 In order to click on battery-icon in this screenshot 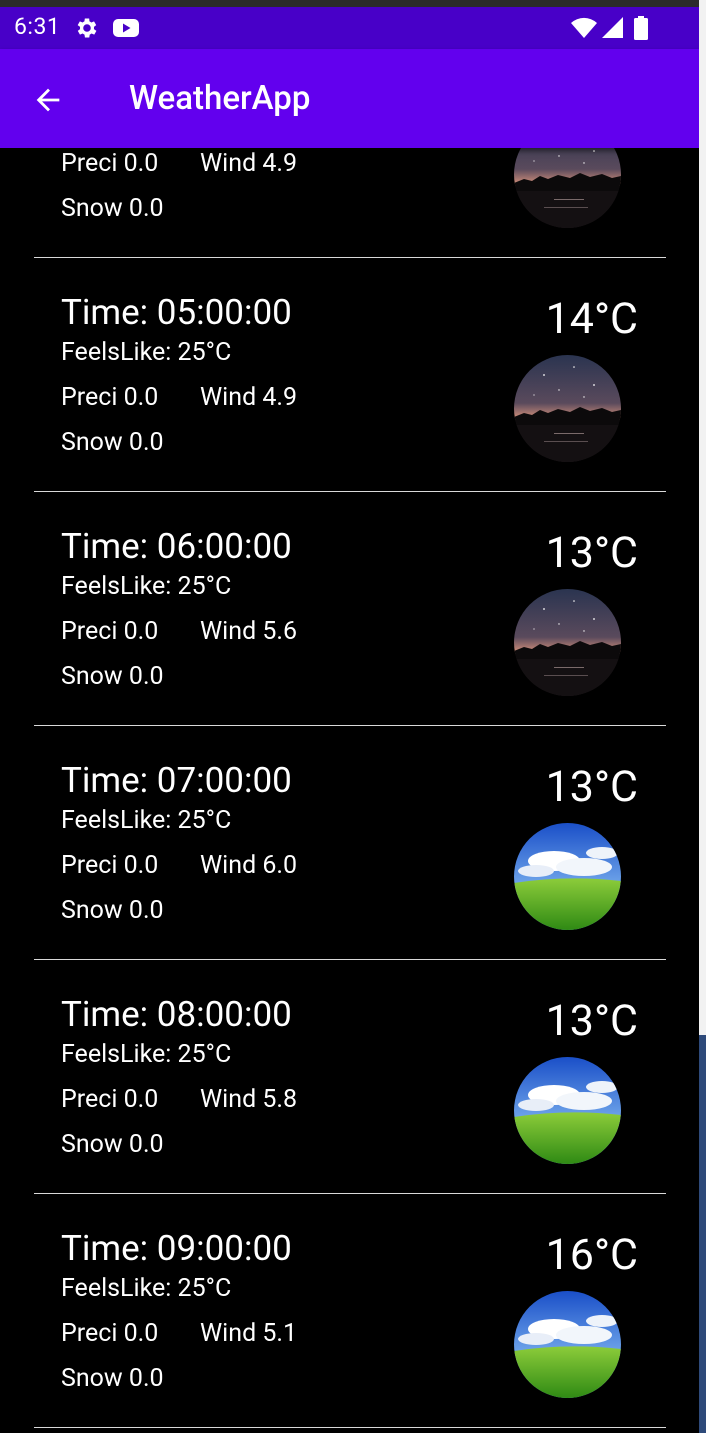, I will do `click(645, 28)`.